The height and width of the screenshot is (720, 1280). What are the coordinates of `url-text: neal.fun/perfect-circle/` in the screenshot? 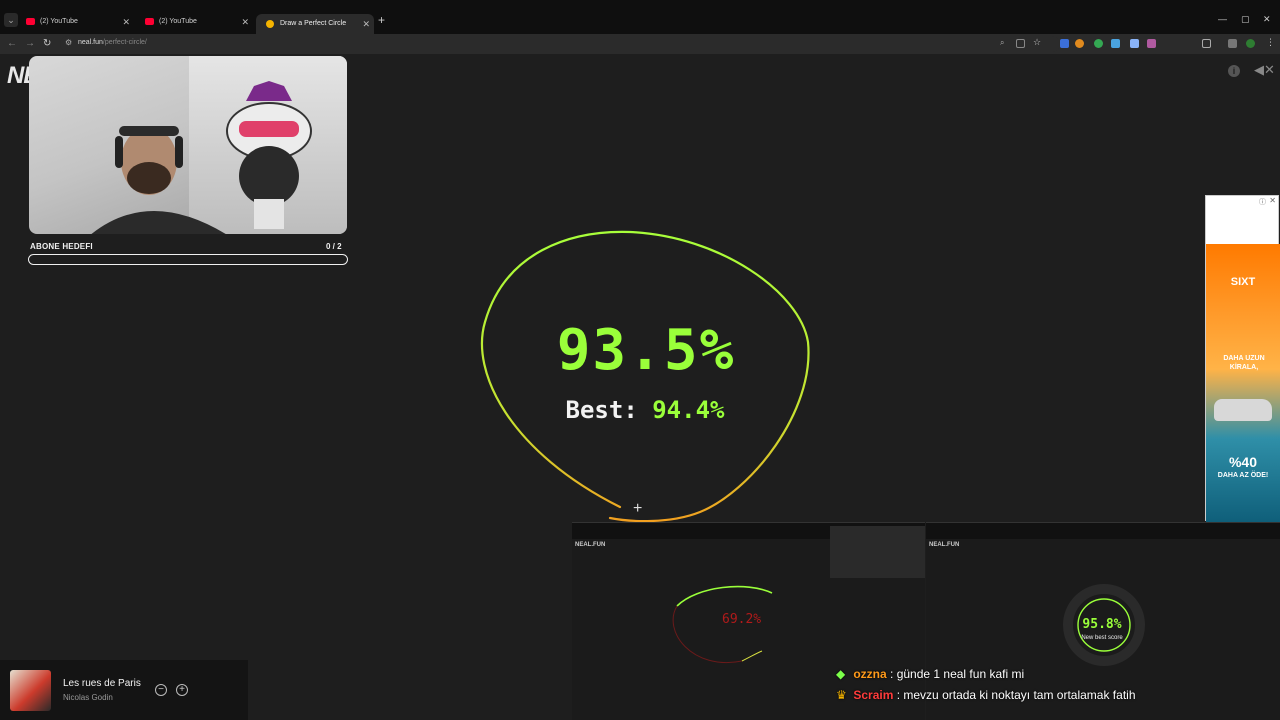 It's located at (112, 42).